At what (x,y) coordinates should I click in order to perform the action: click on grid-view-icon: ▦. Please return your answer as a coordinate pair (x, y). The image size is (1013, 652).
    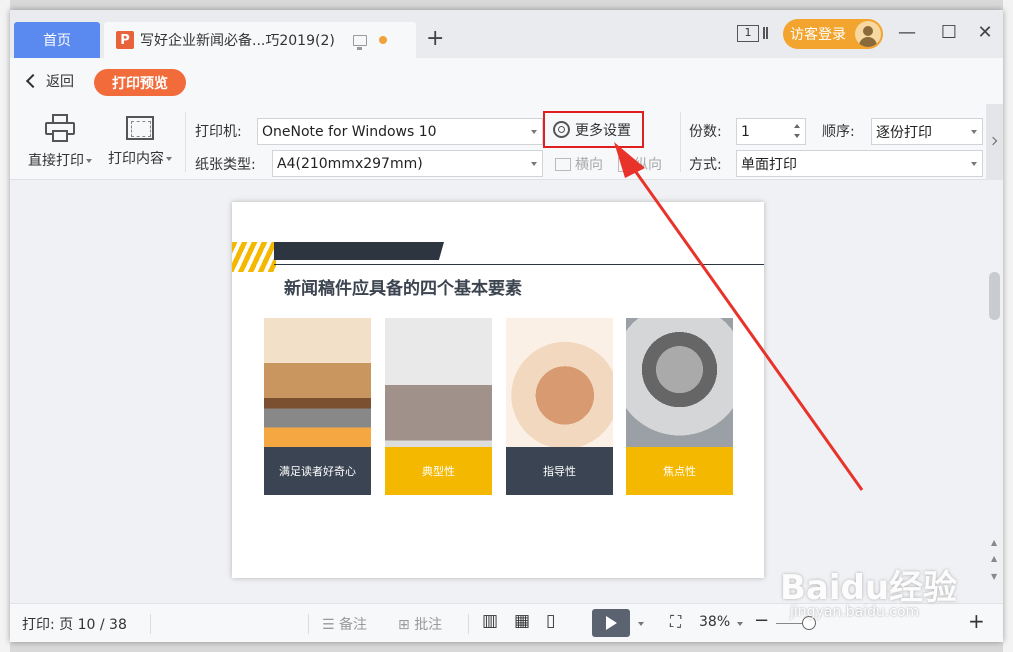
    Looking at the image, I should click on (522, 621).